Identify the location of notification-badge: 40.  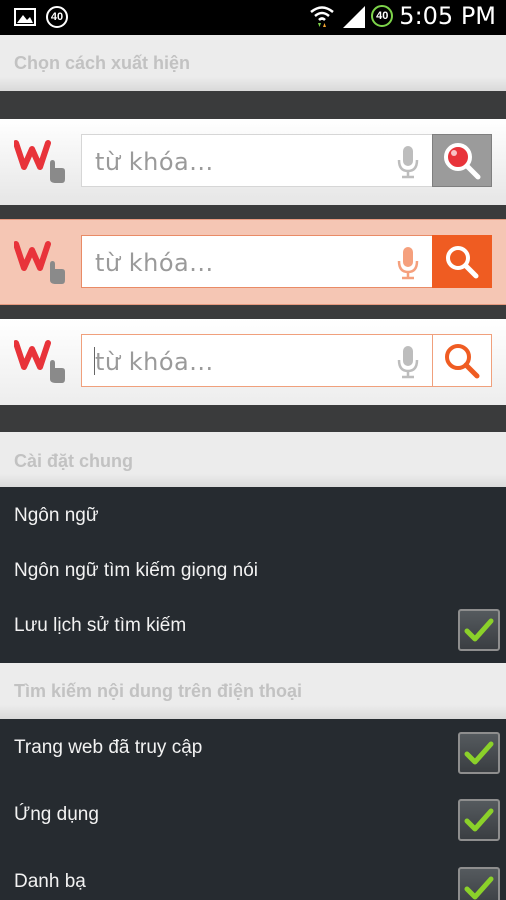
(57, 17).